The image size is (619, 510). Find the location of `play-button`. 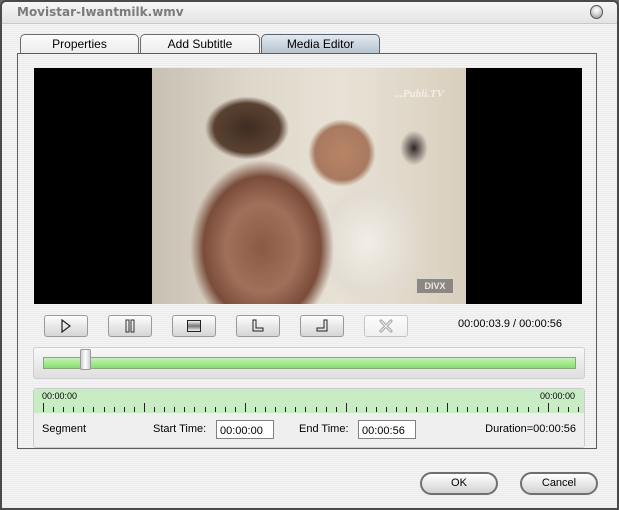

play-button is located at coordinates (66, 326).